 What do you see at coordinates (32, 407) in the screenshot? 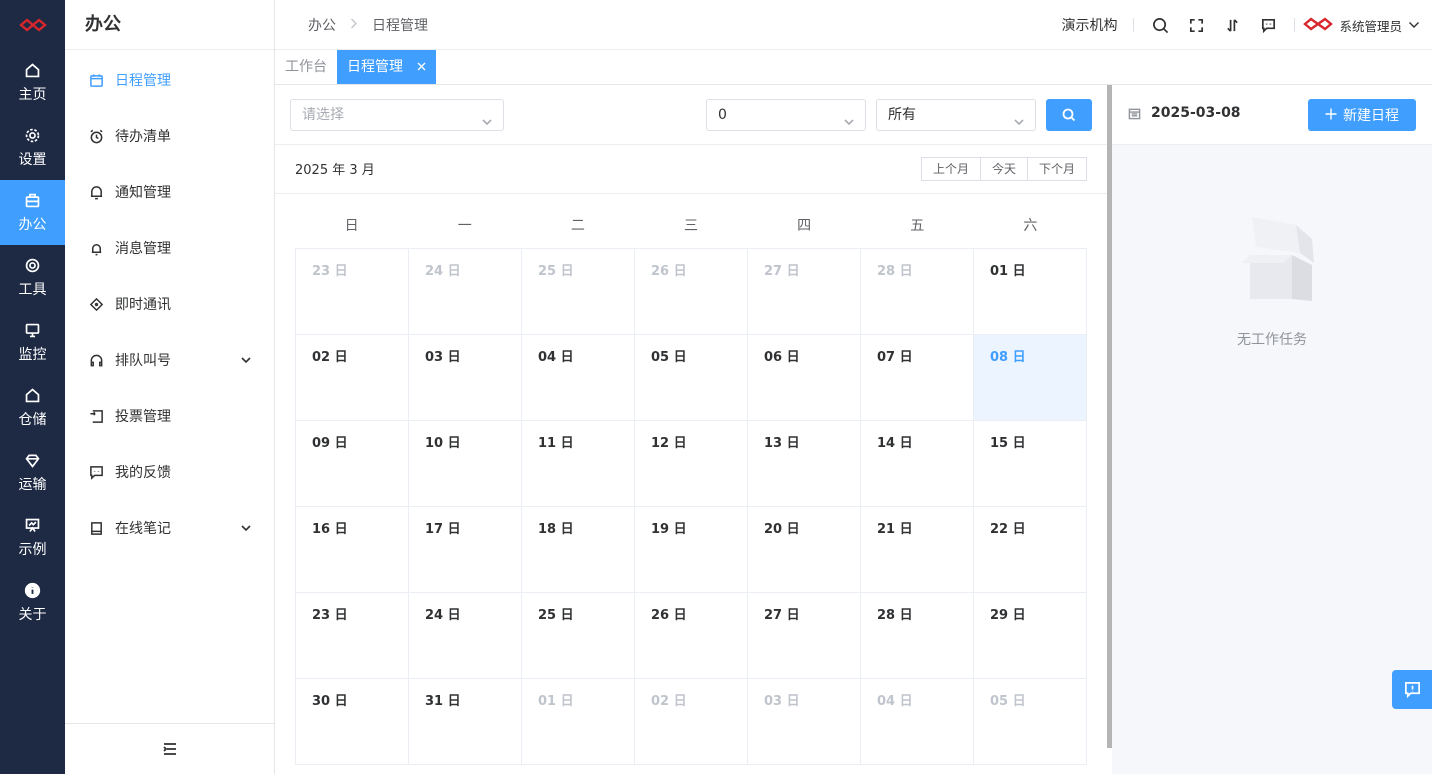
I see `rail-item-warehouse: 仓储` at bounding box center [32, 407].